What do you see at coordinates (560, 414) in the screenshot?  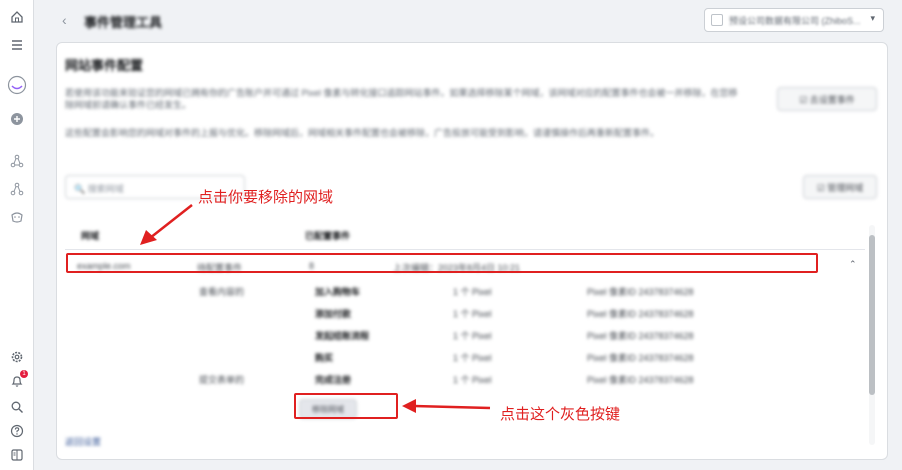 I see `bottom-callout: 点击这个灰色按键` at bounding box center [560, 414].